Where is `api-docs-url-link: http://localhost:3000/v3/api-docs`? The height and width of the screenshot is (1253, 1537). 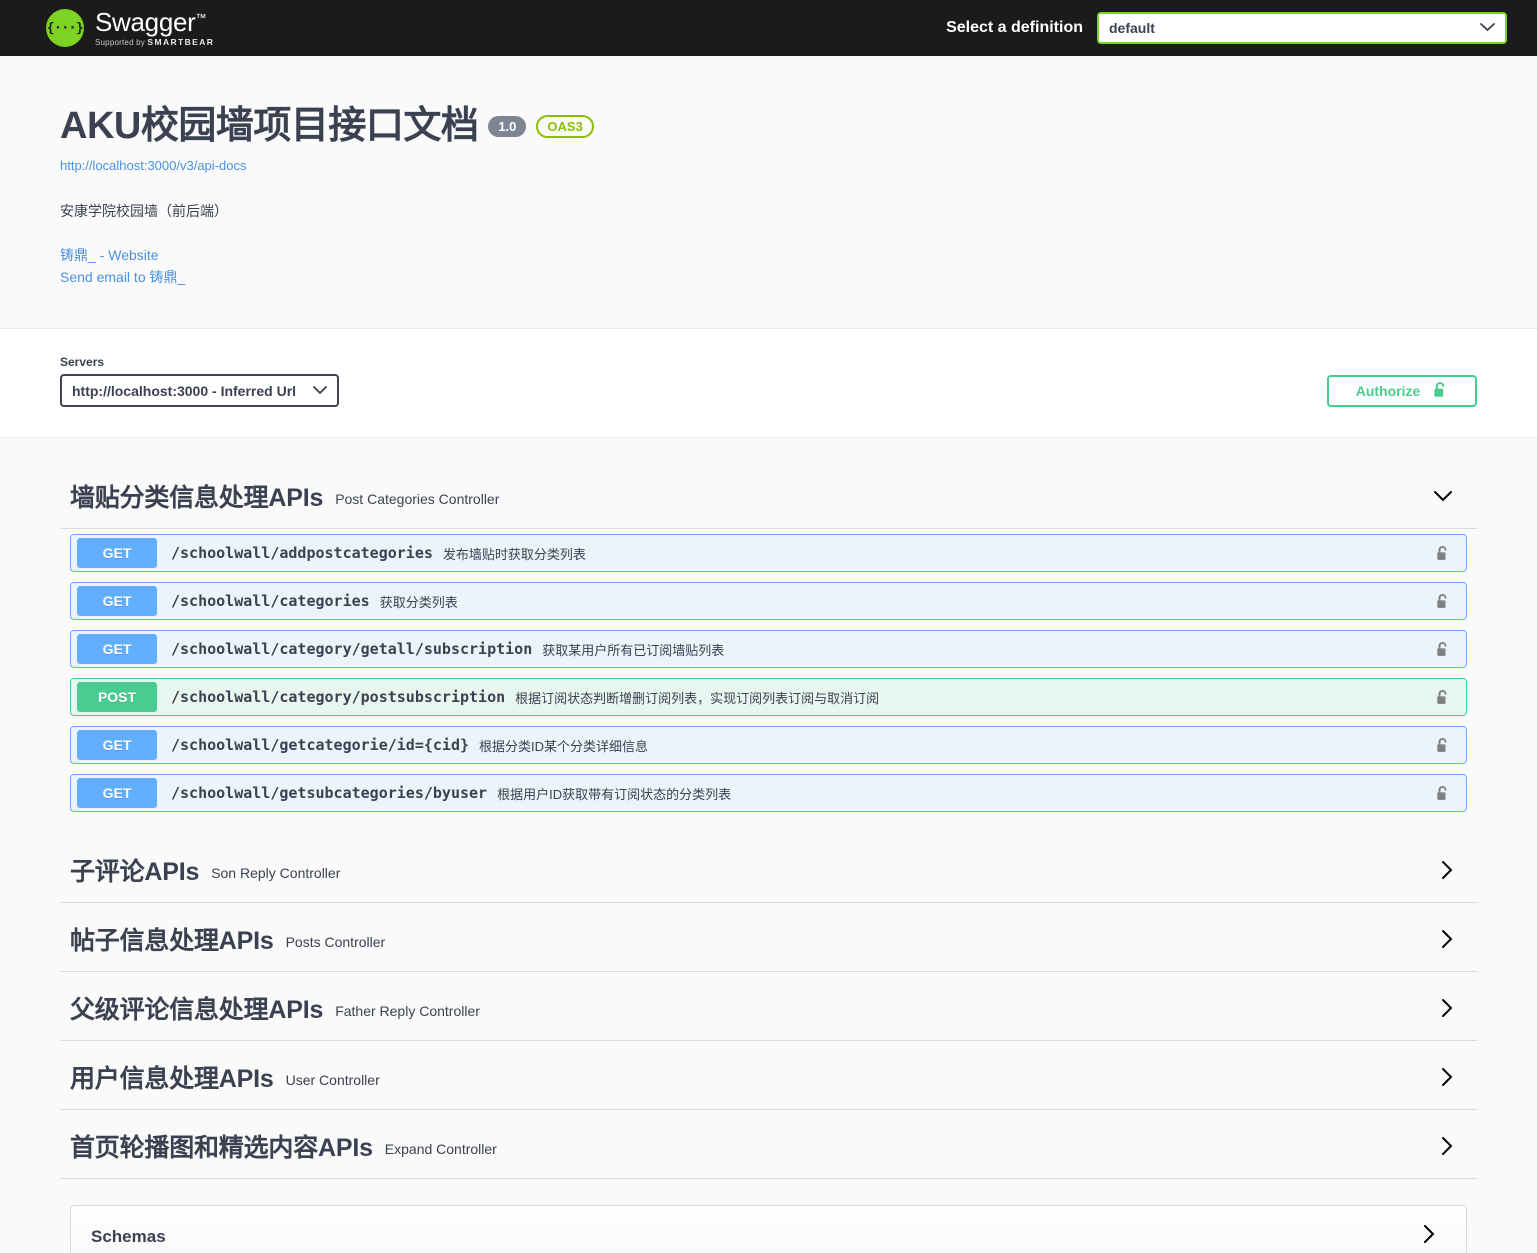 api-docs-url-link: http://localhost:3000/v3/api-docs is located at coordinates (768, 165).